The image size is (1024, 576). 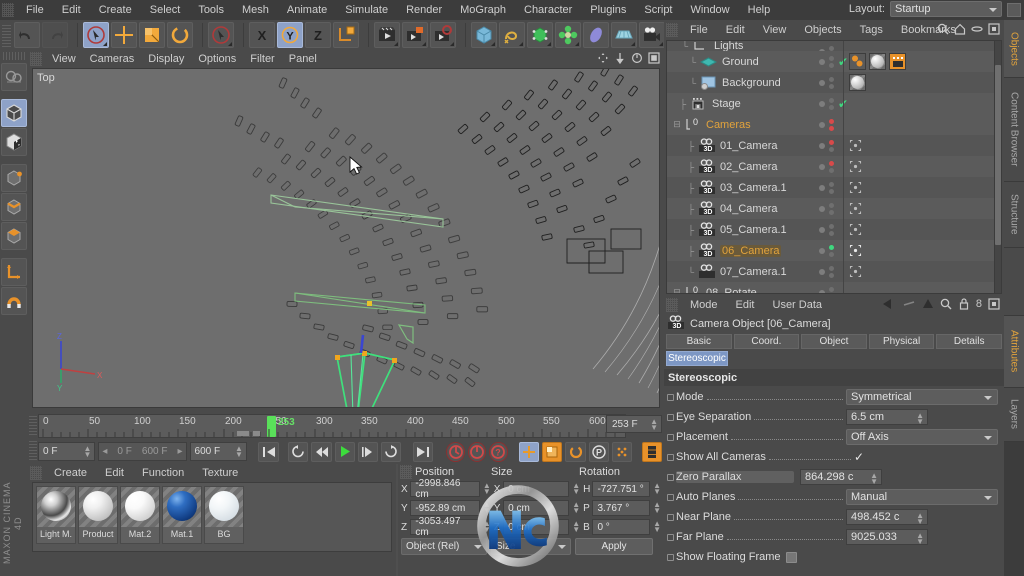 What do you see at coordinates (822, 30) in the screenshot?
I see `om-menu-objects: Objects` at bounding box center [822, 30].